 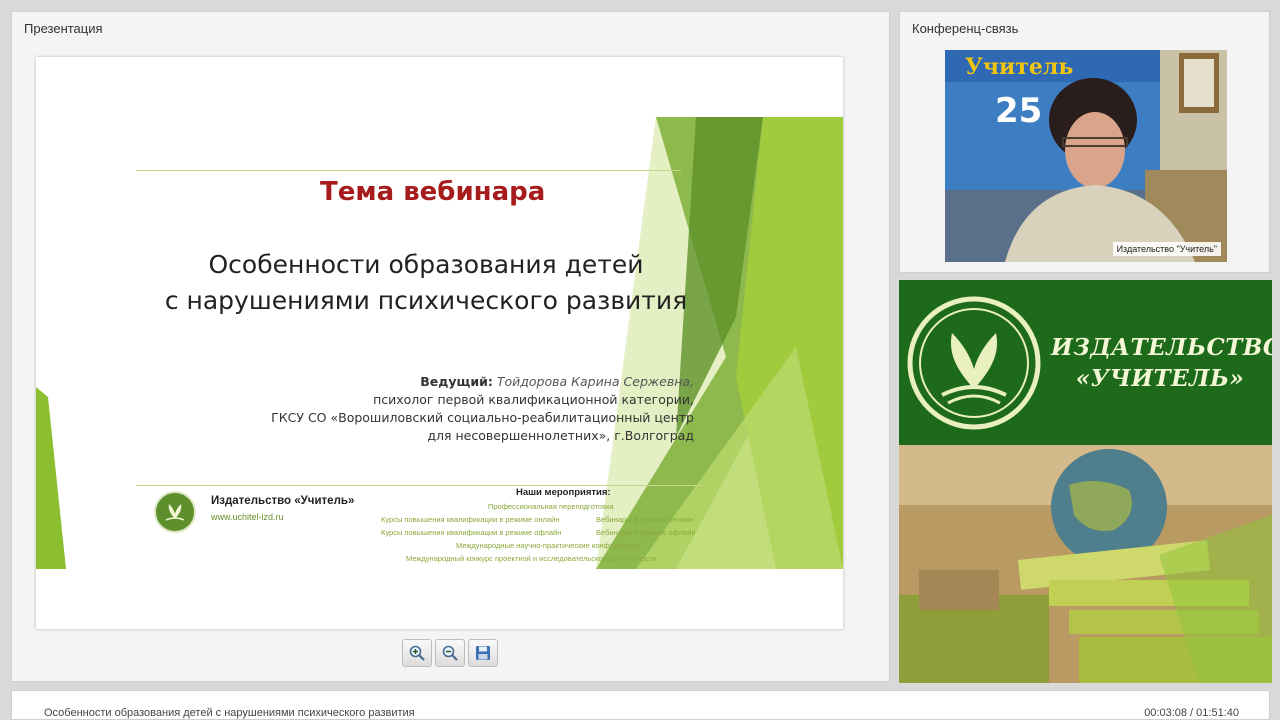 What do you see at coordinates (421, 485) in the screenshot?
I see `slide-footer-rule` at bounding box center [421, 485].